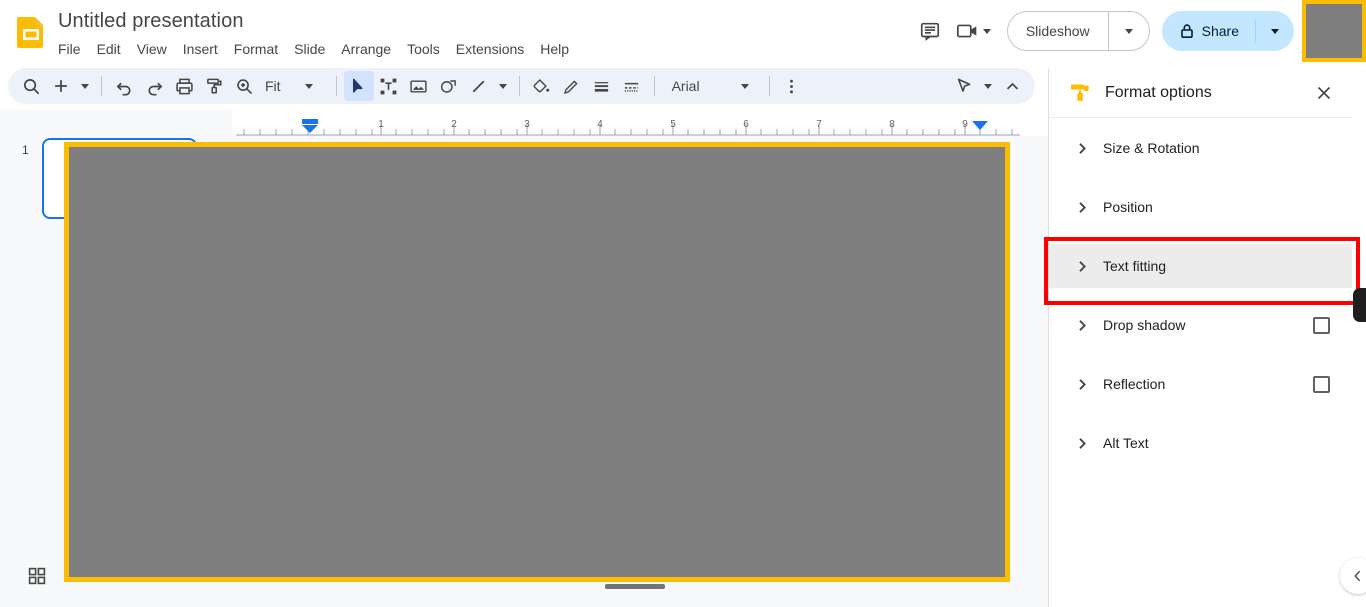 This screenshot has height=607, width=1366. Describe the element at coordinates (244, 86) in the screenshot. I see `zoom-icon` at that location.